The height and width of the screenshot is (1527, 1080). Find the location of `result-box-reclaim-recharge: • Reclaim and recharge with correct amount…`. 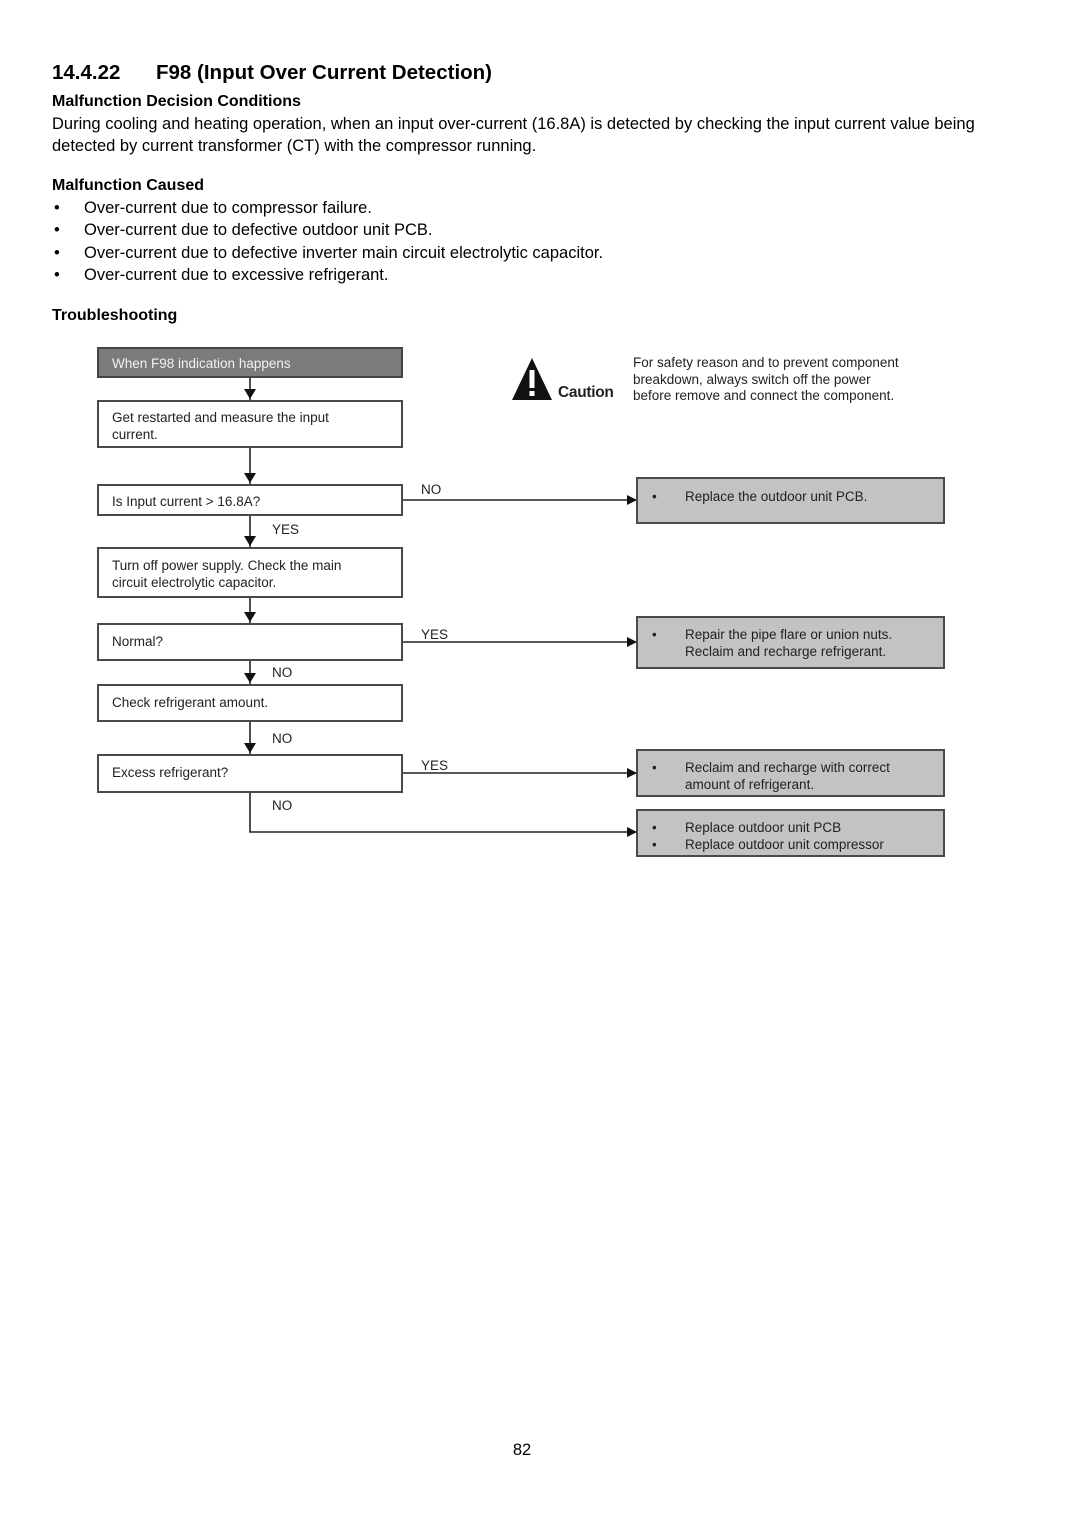

result-box-reclaim-recharge: • Reclaim and recharge with correct amount… is located at coordinates (790, 773).